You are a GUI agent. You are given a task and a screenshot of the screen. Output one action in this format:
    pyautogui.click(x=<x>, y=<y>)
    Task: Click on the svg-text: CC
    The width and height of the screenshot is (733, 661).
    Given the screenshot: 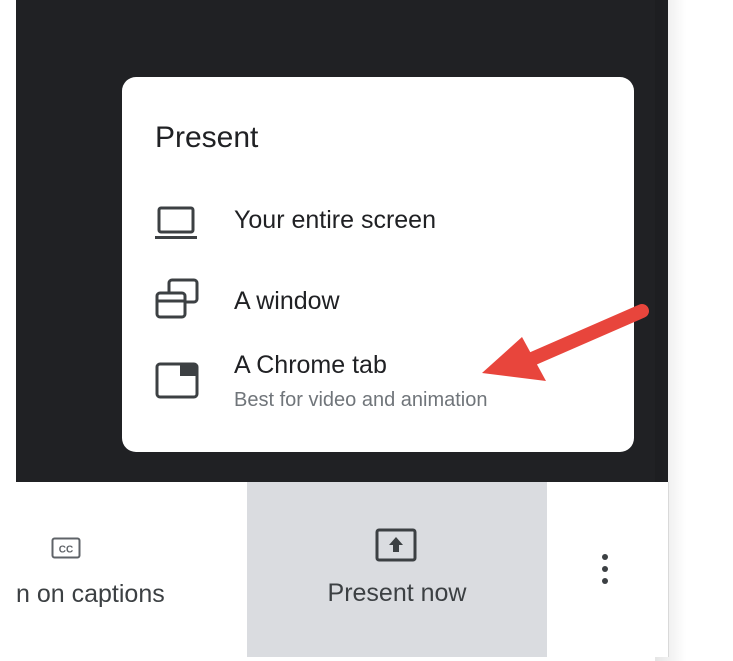 What is the action you would take?
    pyautogui.click(x=66, y=550)
    